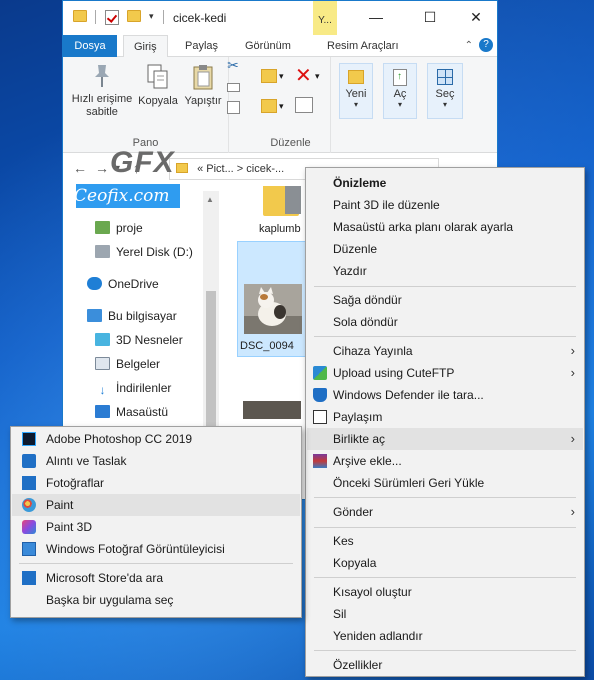 Image resolution: width=594 pixels, height=680 pixels. Describe the element at coordinates (268, 46) in the screenshot. I see `tab-view: Görünüm` at that location.